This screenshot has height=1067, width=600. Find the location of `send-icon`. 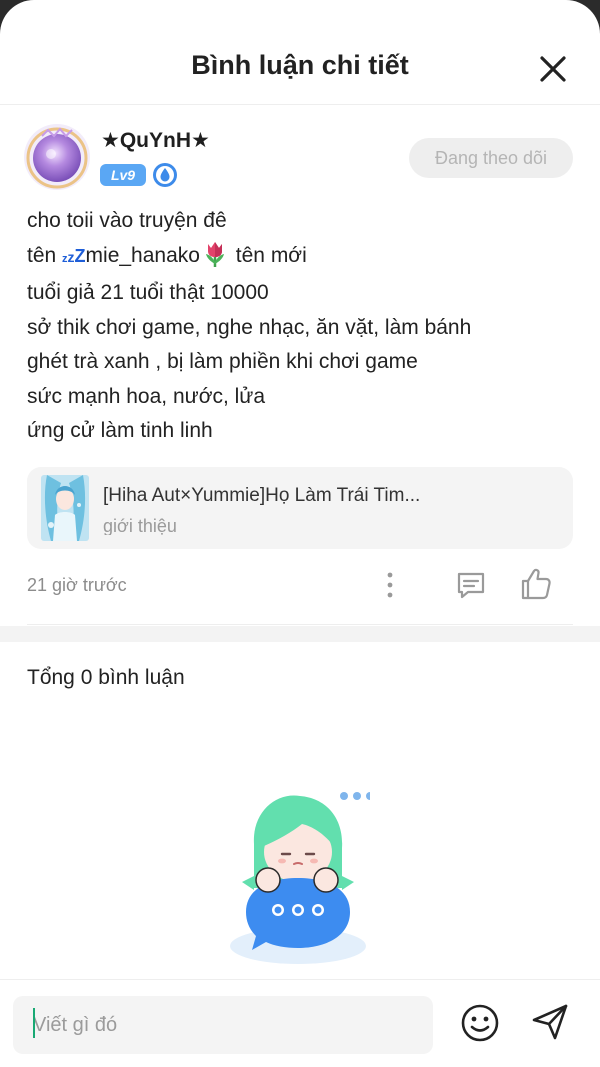

send-icon is located at coordinates (550, 1022).